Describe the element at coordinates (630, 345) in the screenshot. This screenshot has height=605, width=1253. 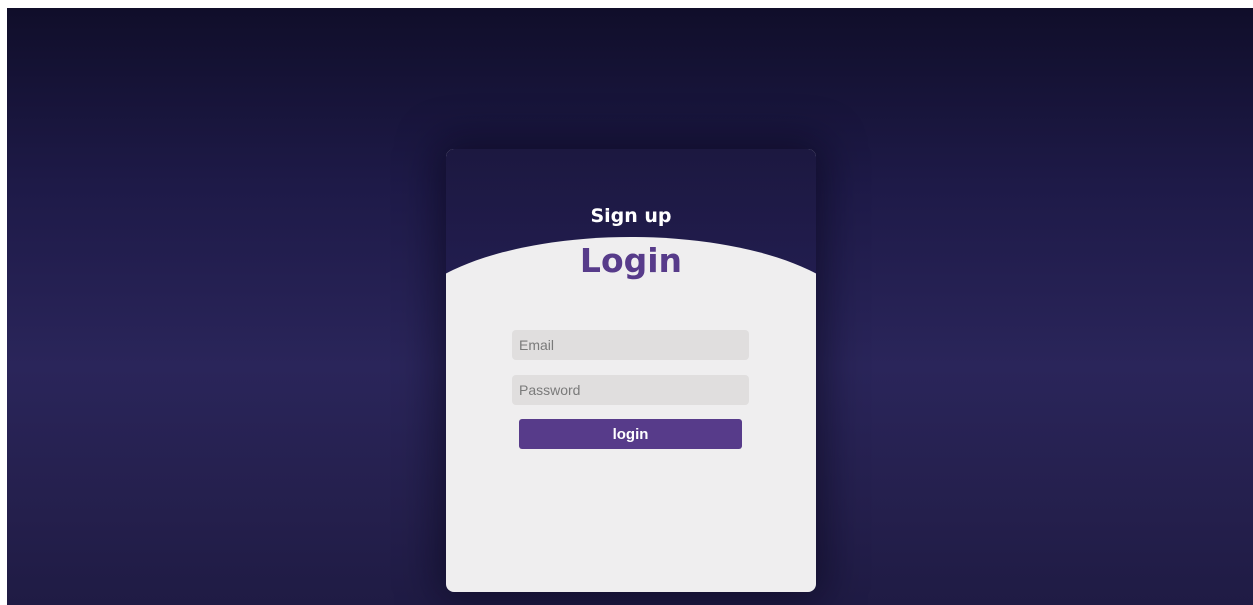
I see `email-input` at that location.